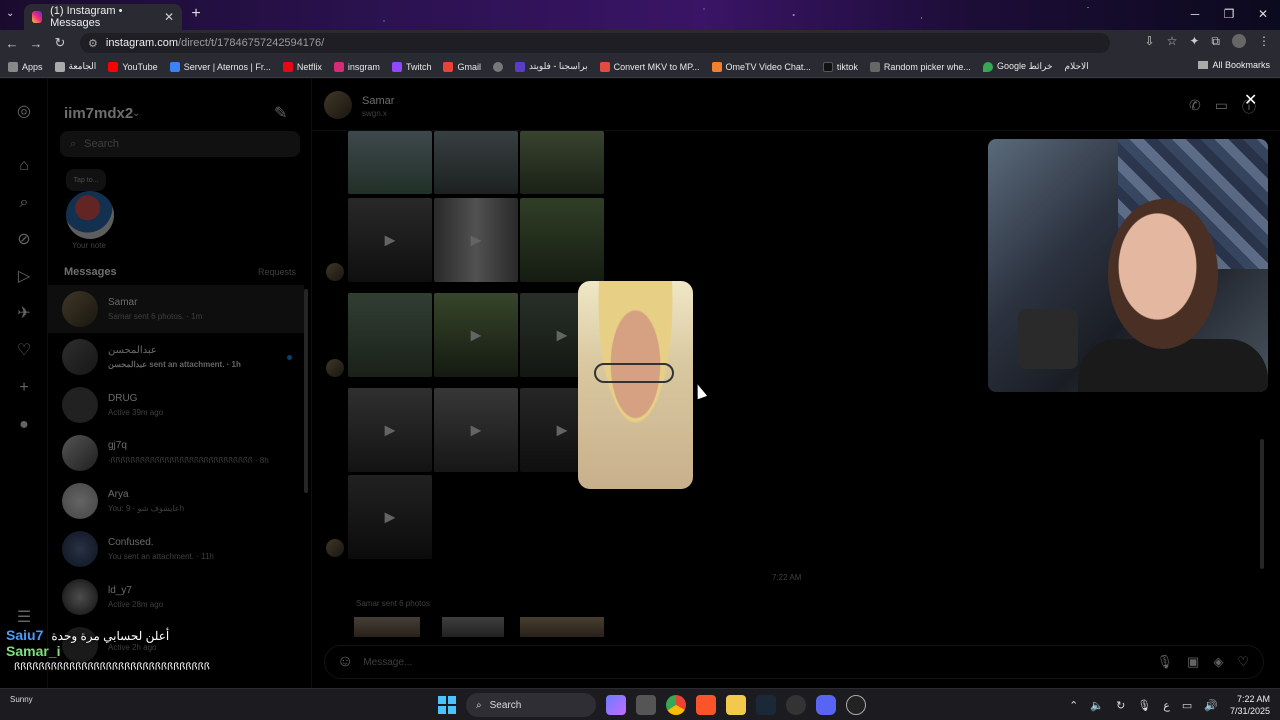 This screenshot has width=1280, height=720. Describe the element at coordinates (93, 43) in the screenshot. I see `site-info-icon: ⚙` at that location.